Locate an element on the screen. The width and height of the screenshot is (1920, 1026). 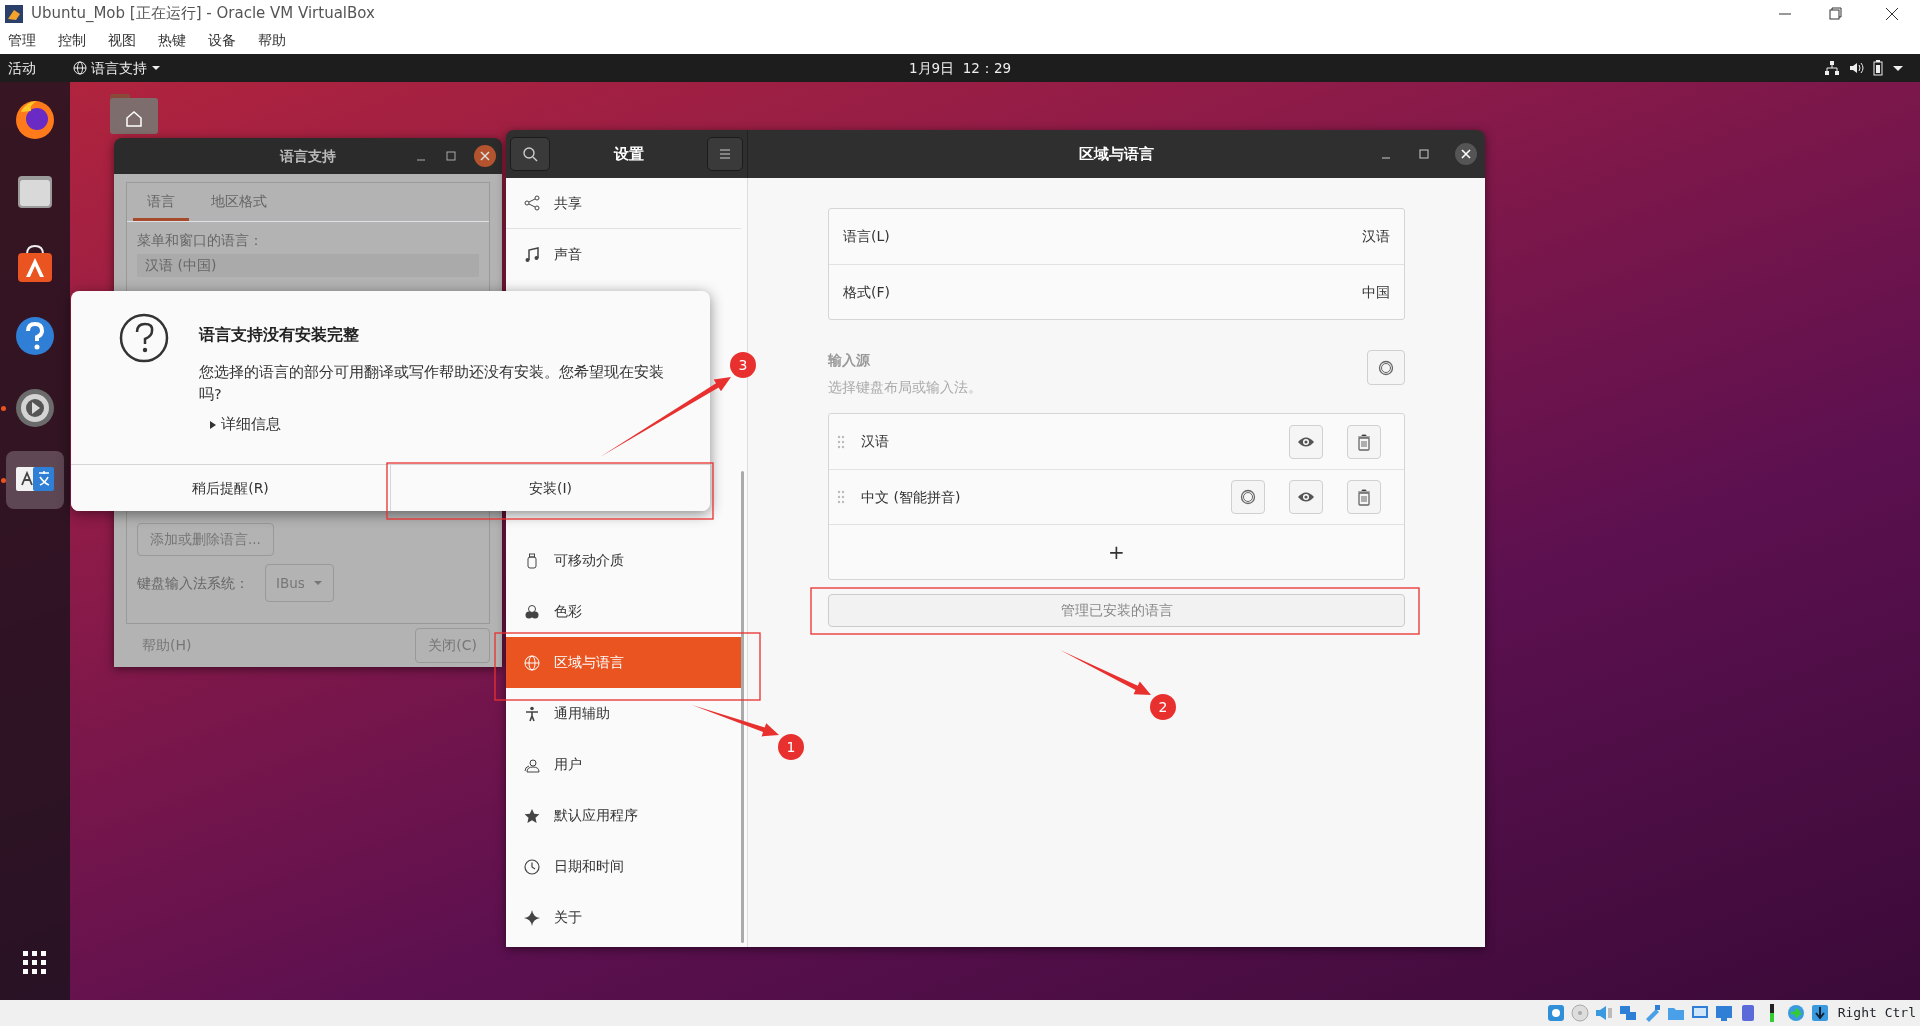
settings-button is located at coordinates (1248, 497).